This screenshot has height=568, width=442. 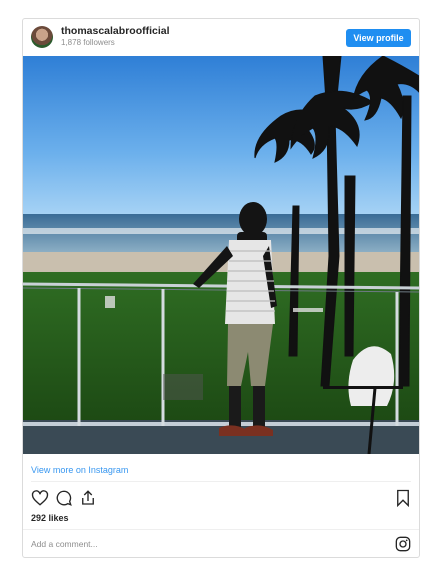 I want to click on action-bar, so click(x=221, y=498).